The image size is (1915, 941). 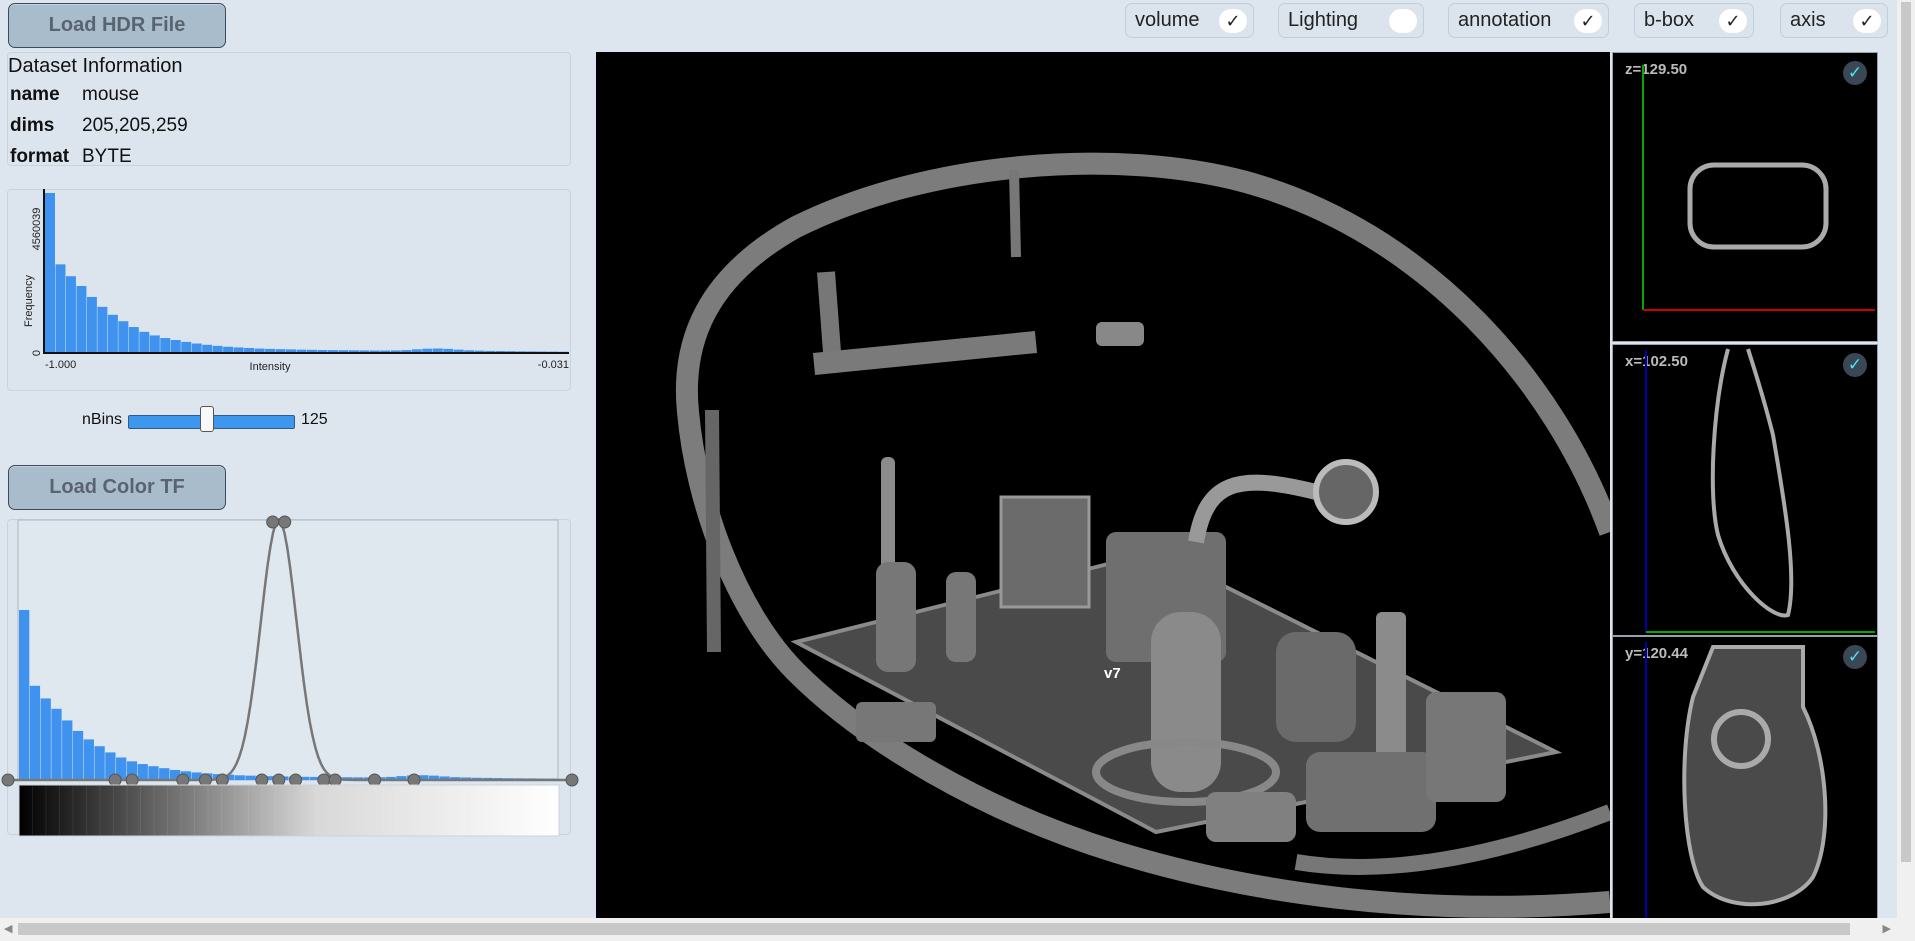 What do you see at coordinates (135, 125) in the screenshot?
I see `dataset-value: 205,205,259` at bounding box center [135, 125].